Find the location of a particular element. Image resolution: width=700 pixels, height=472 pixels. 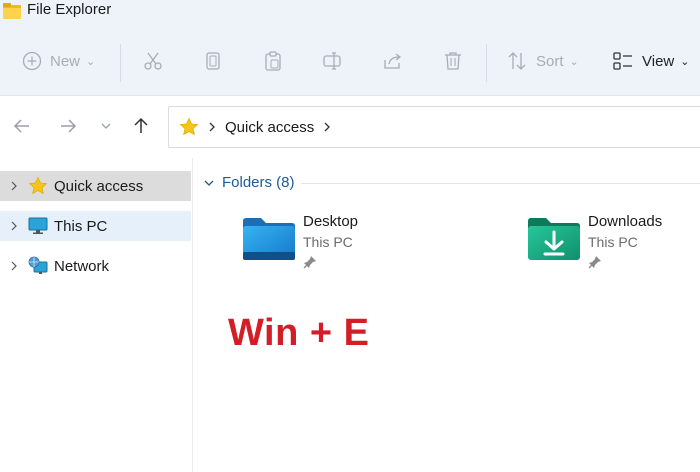

folder-tile-downloads: Downloads This PC is located at coordinates (613, 244).